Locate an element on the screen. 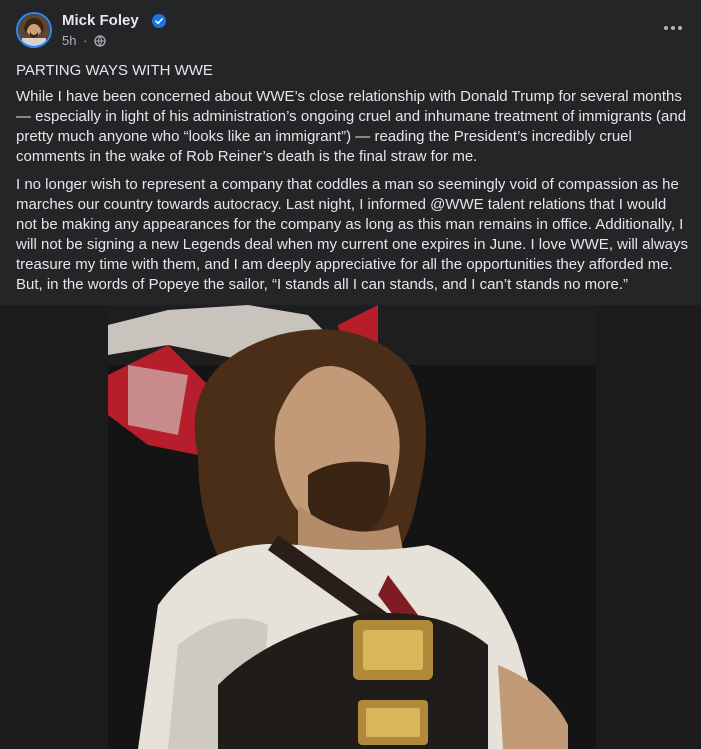  post-timestamp: 5h is located at coordinates (69, 40).